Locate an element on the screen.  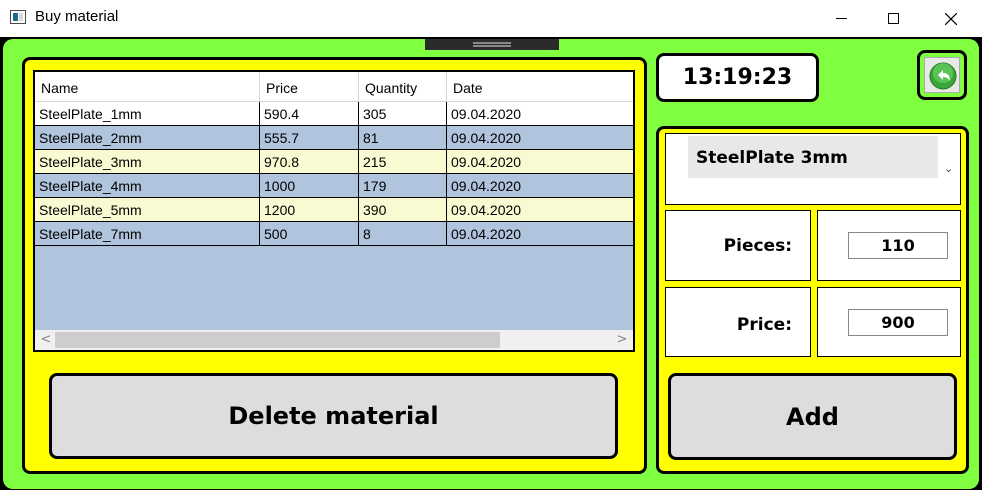
cell-price: 1000 is located at coordinates (309, 186).